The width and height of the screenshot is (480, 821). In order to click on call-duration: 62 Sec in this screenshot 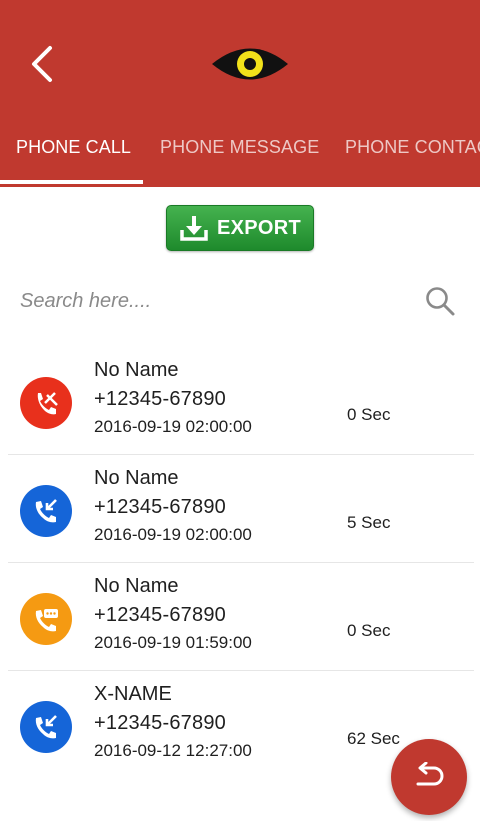, I will do `click(373, 738)`.